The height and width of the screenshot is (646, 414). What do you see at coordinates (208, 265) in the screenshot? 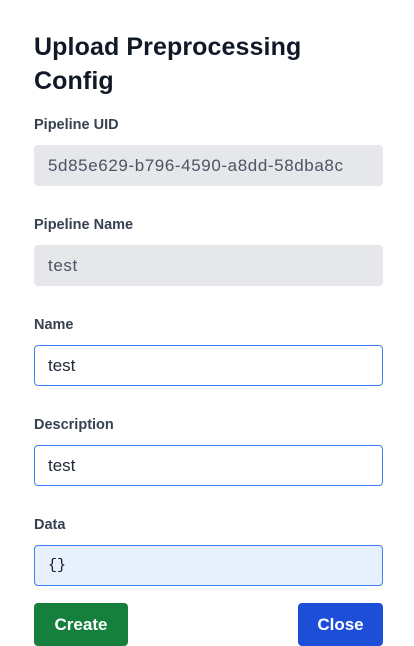
I see `pipeline-name-input` at bounding box center [208, 265].